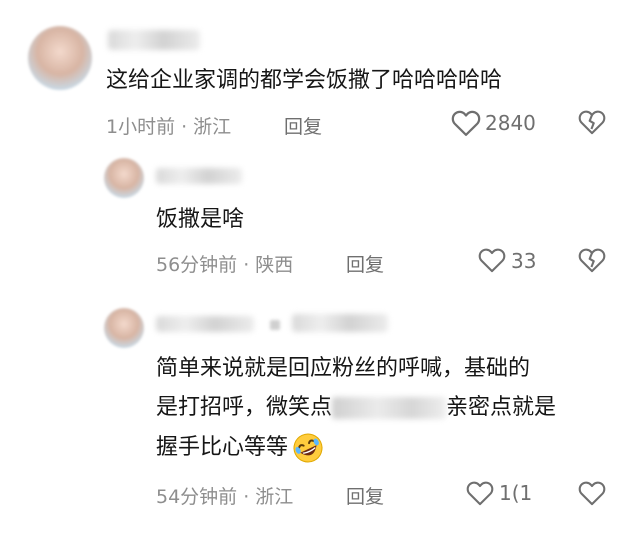  Describe the element at coordinates (200, 219) in the screenshot. I see `comment-text: 饭撒是啥` at that location.